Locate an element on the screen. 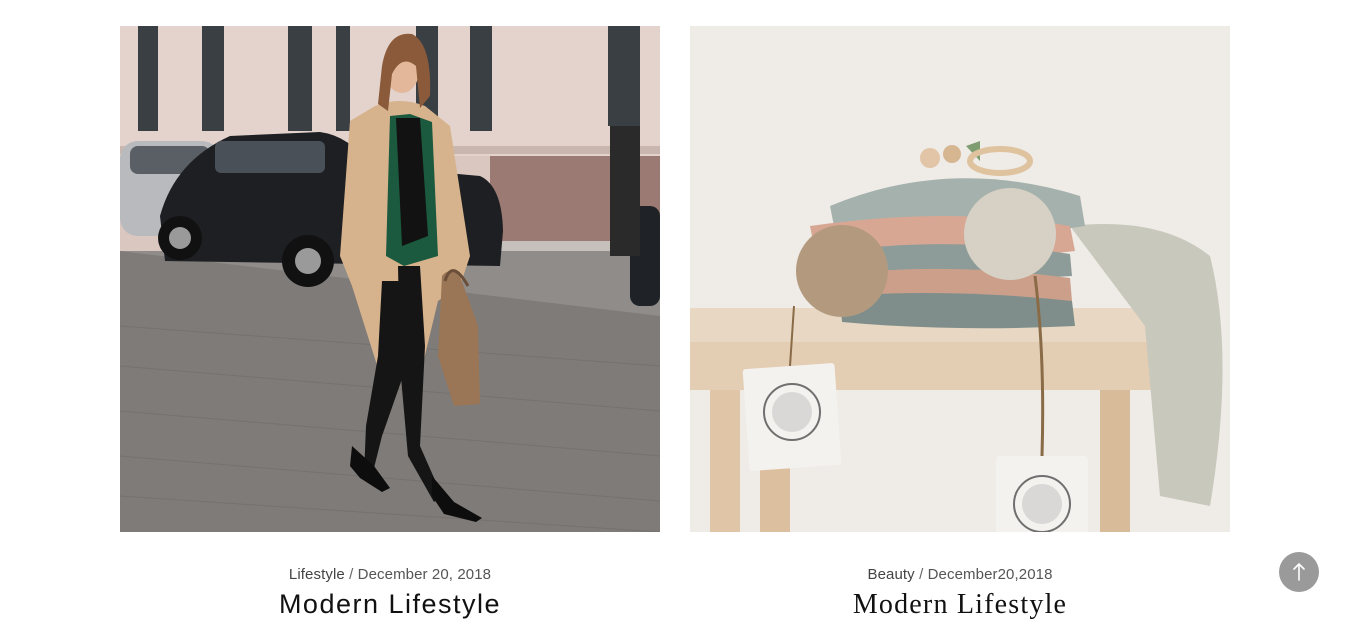  category-link: Lifestyle is located at coordinates (317, 574).